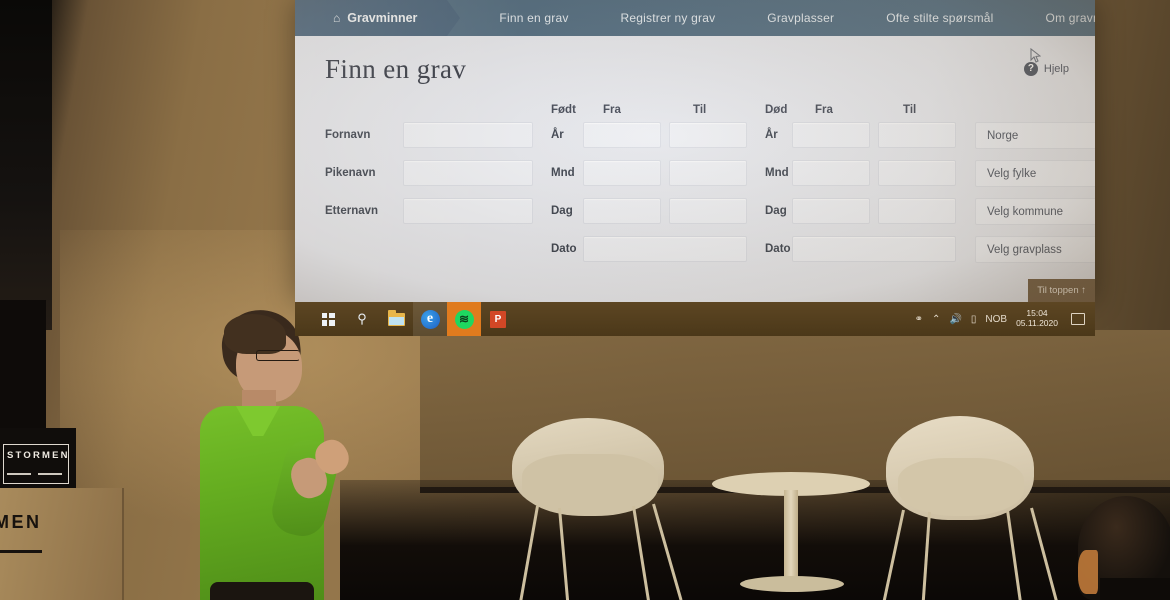 The width and height of the screenshot is (1170, 600). I want to click on nav-item-registrer-ny-grav: Registrer ny grav, so click(668, 18).